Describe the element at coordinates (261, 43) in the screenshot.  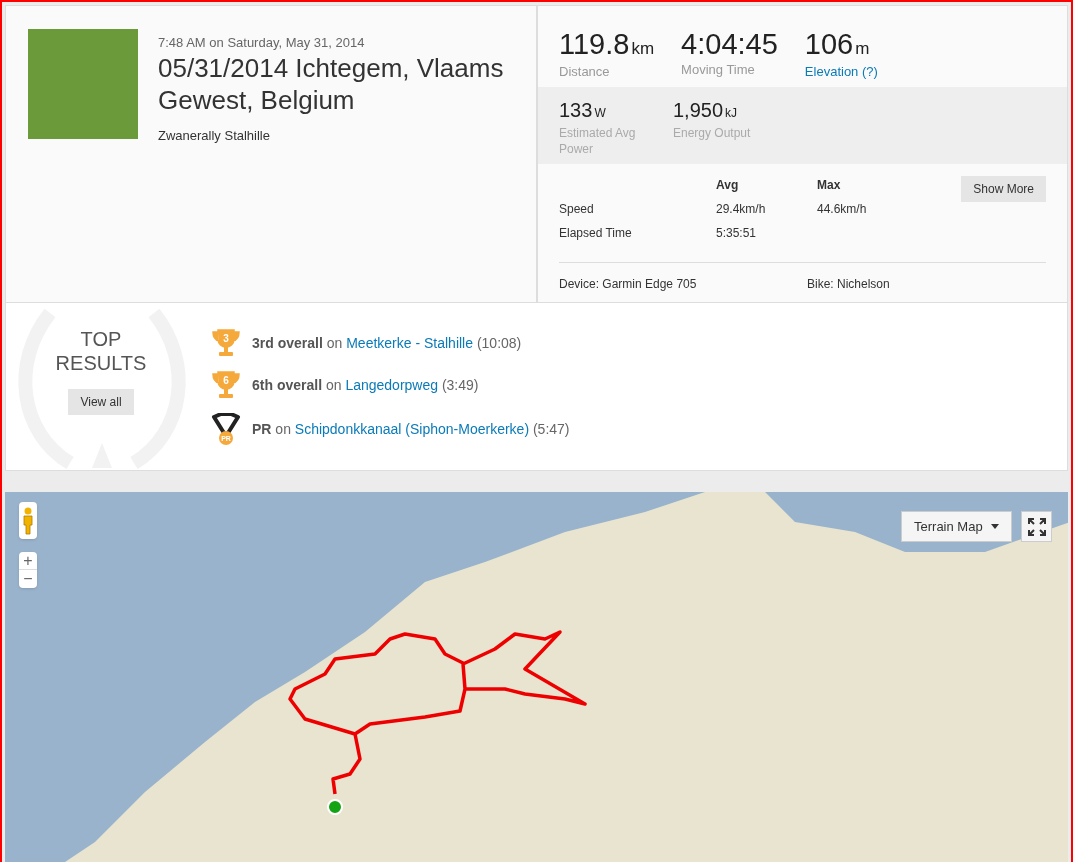
I see `activity-datetime: 7:48 AM on Saturday, May 31, 2014` at that location.